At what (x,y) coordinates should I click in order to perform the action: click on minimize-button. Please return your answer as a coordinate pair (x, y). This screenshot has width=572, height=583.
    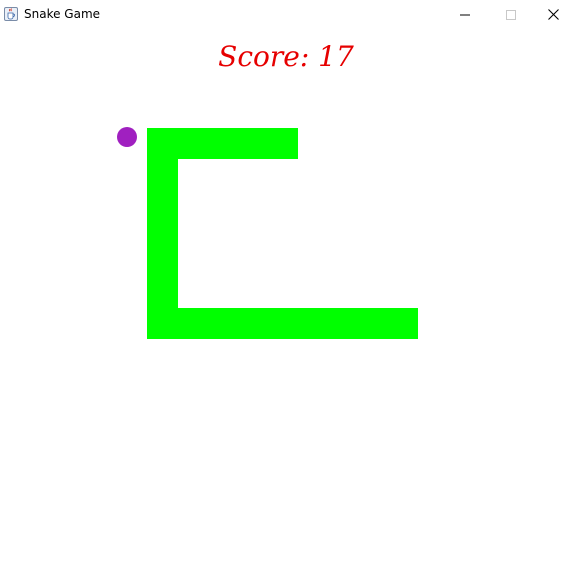
    Looking at the image, I should click on (465, 14).